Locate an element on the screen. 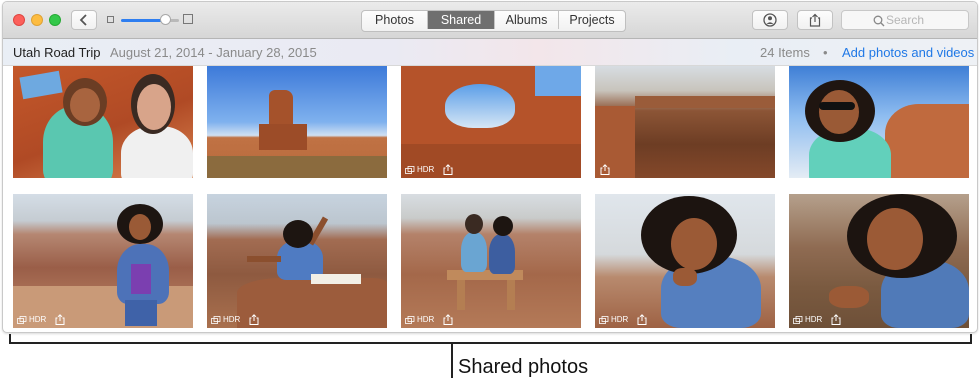  tab-albums: Albums is located at coordinates (527, 20).